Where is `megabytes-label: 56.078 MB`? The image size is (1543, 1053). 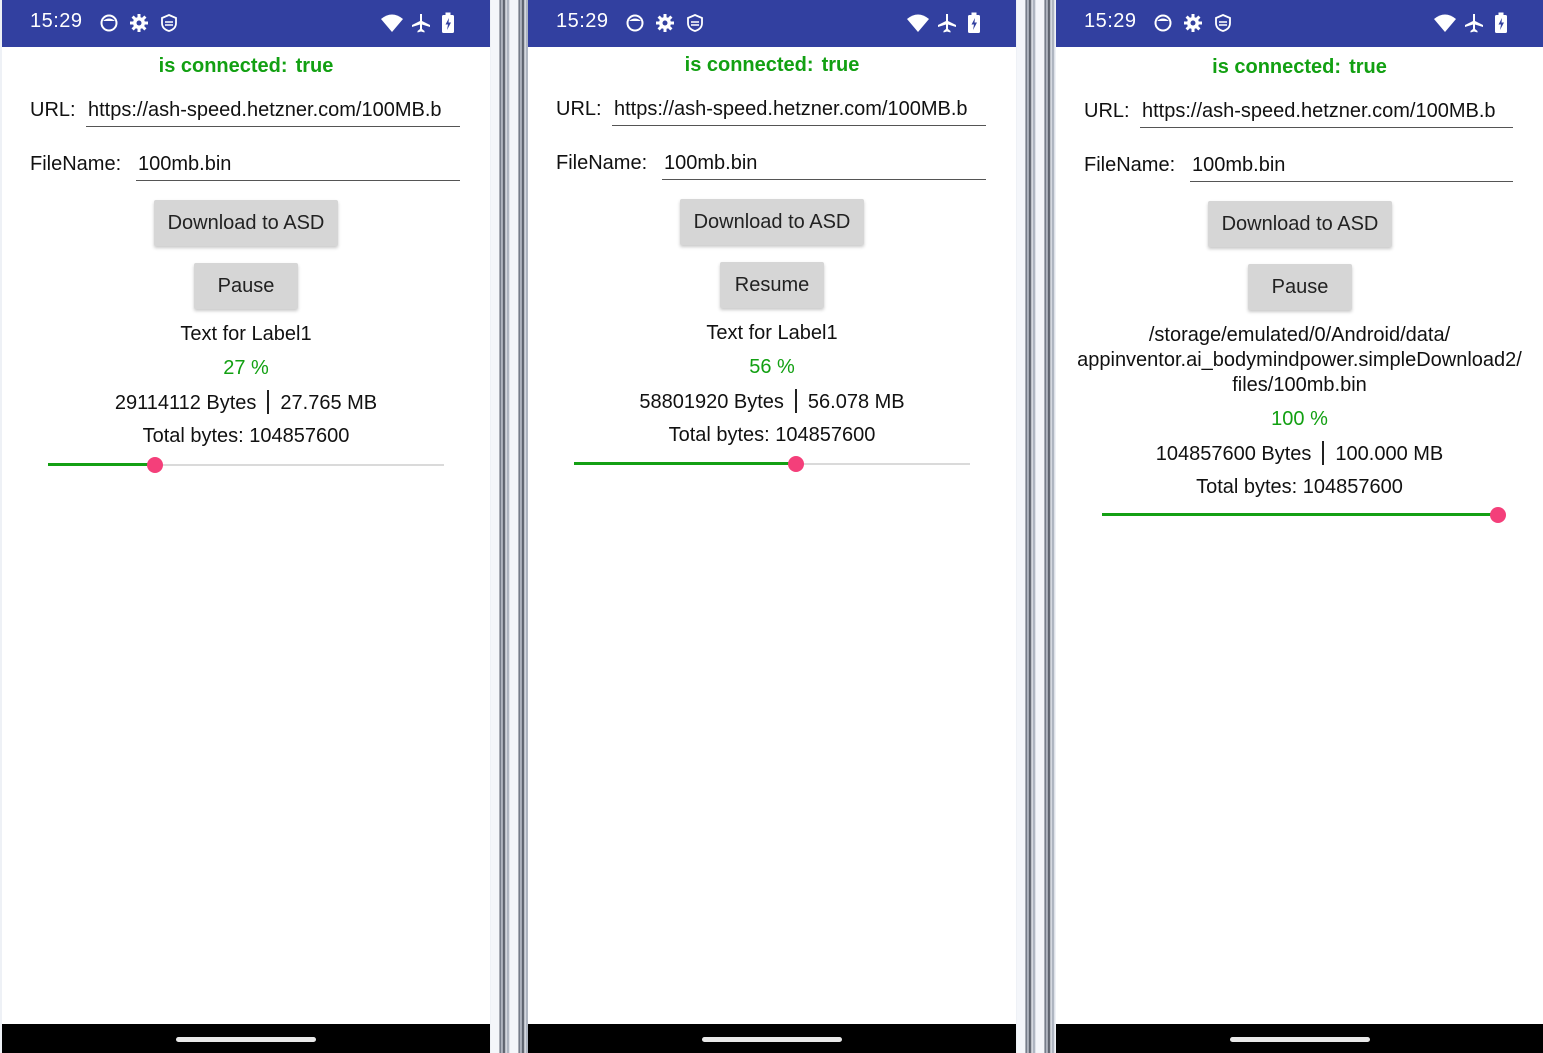
megabytes-label: 56.078 MB is located at coordinates (856, 402).